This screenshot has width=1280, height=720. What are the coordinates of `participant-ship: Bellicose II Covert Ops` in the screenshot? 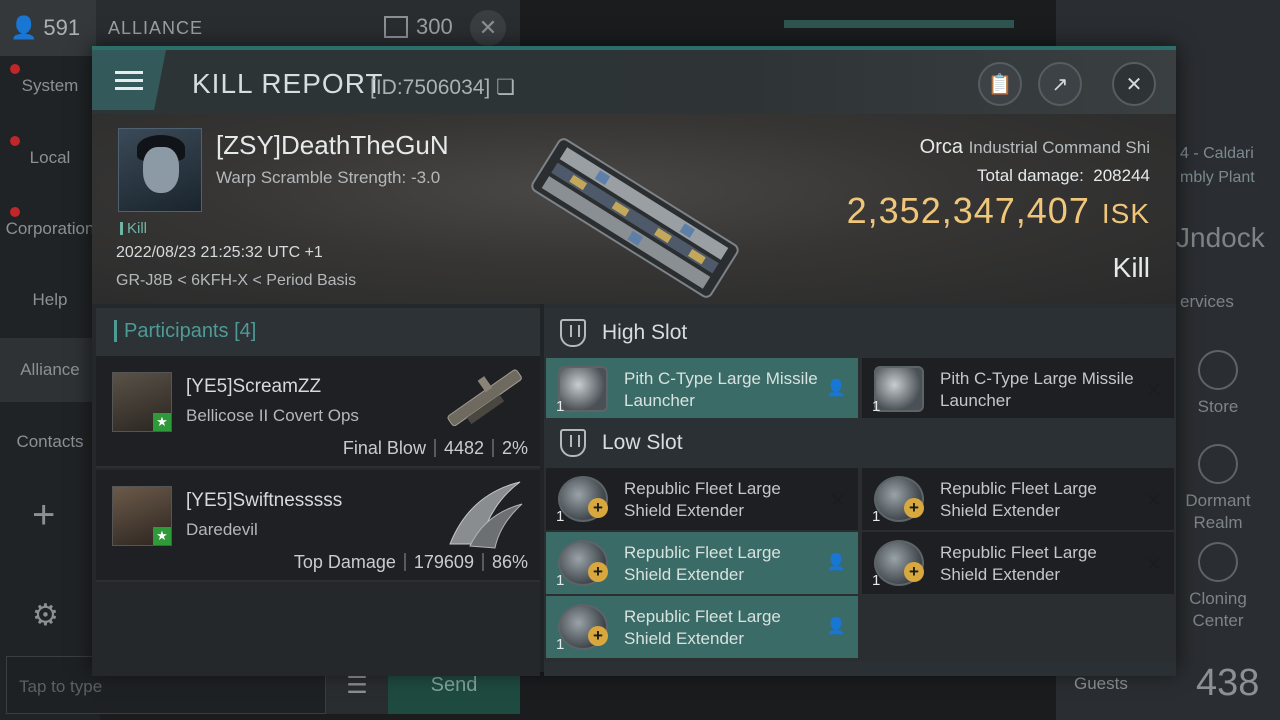 It's located at (272, 415).